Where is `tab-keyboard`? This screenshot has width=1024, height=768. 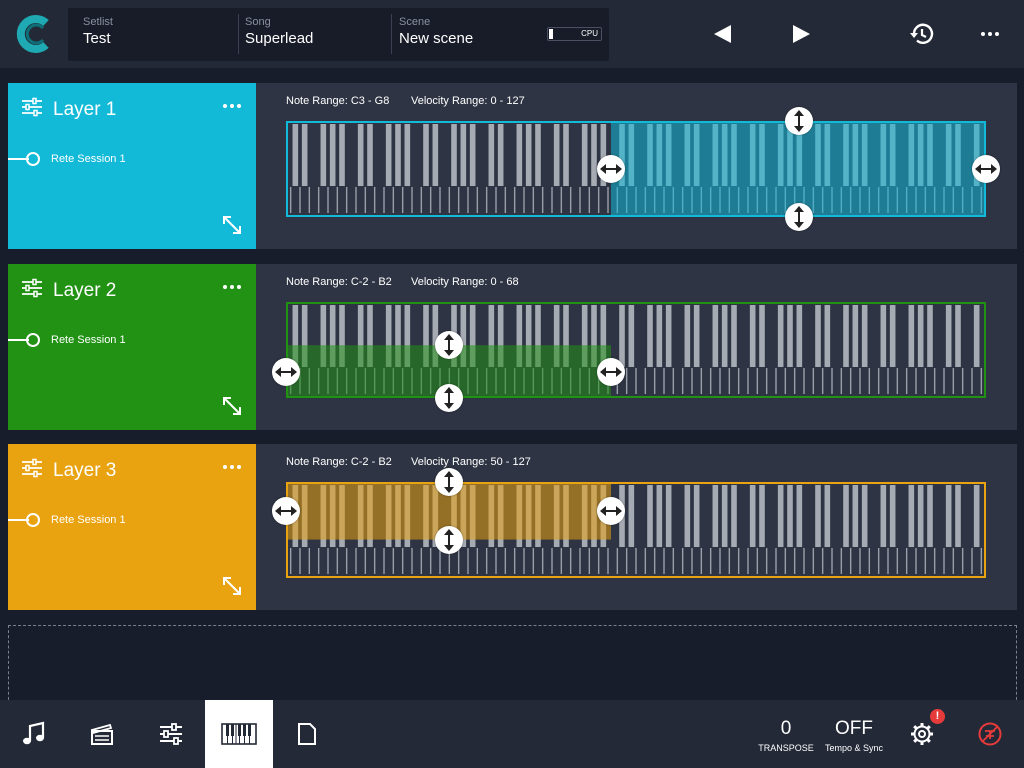
tab-keyboard is located at coordinates (239, 734).